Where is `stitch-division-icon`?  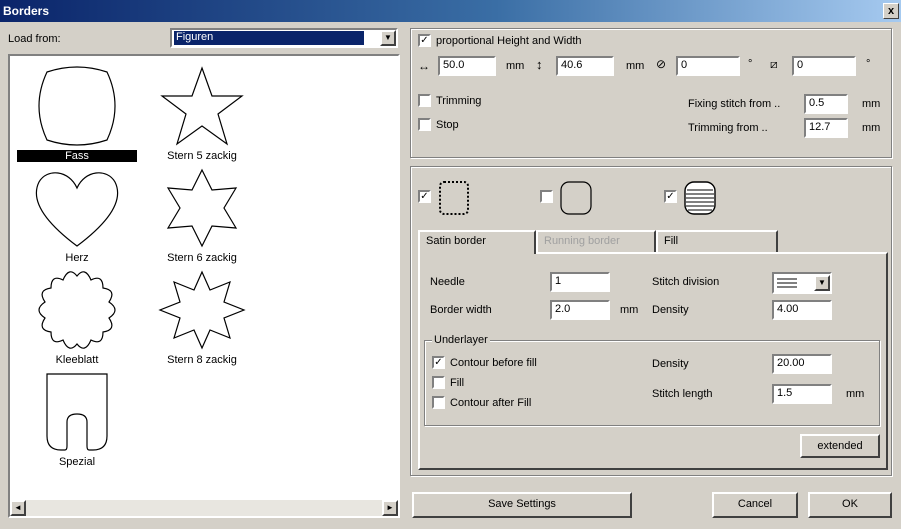 stitch-division-icon is located at coordinates (787, 283).